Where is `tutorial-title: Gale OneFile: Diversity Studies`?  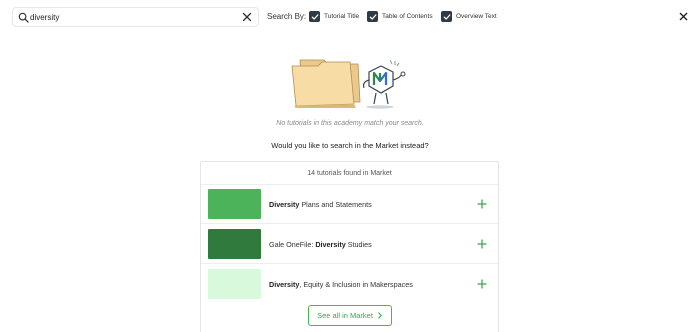
tutorial-title: Gale OneFile: Diversity Studies is located at coordinates (320, 244).